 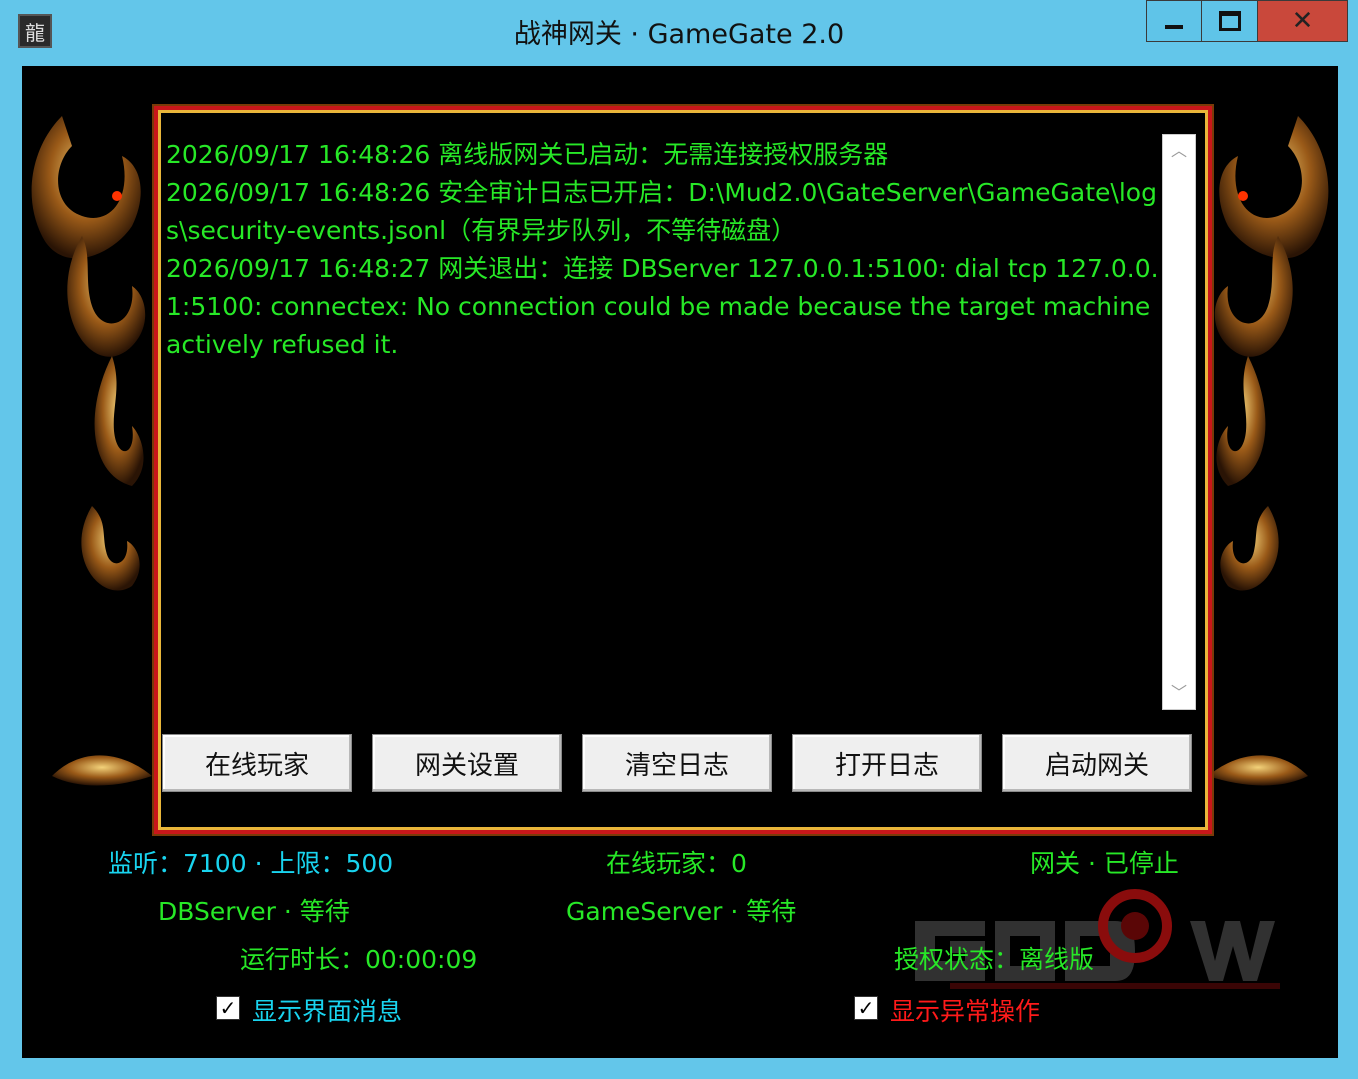 I want to click on online-players-button: 在线玩家, so click(x=257, y=763).